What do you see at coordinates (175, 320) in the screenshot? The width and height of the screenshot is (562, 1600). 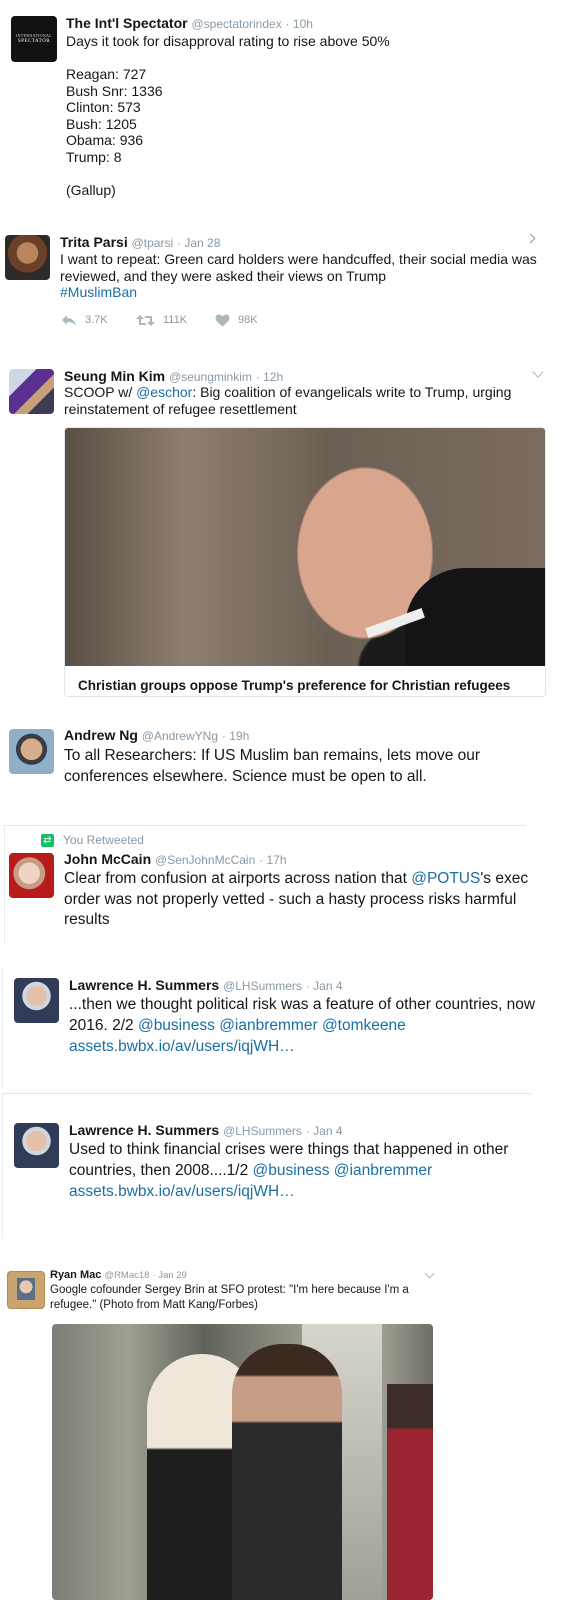 I see `retweet-count: 111K` at bounding box center [175, 320].